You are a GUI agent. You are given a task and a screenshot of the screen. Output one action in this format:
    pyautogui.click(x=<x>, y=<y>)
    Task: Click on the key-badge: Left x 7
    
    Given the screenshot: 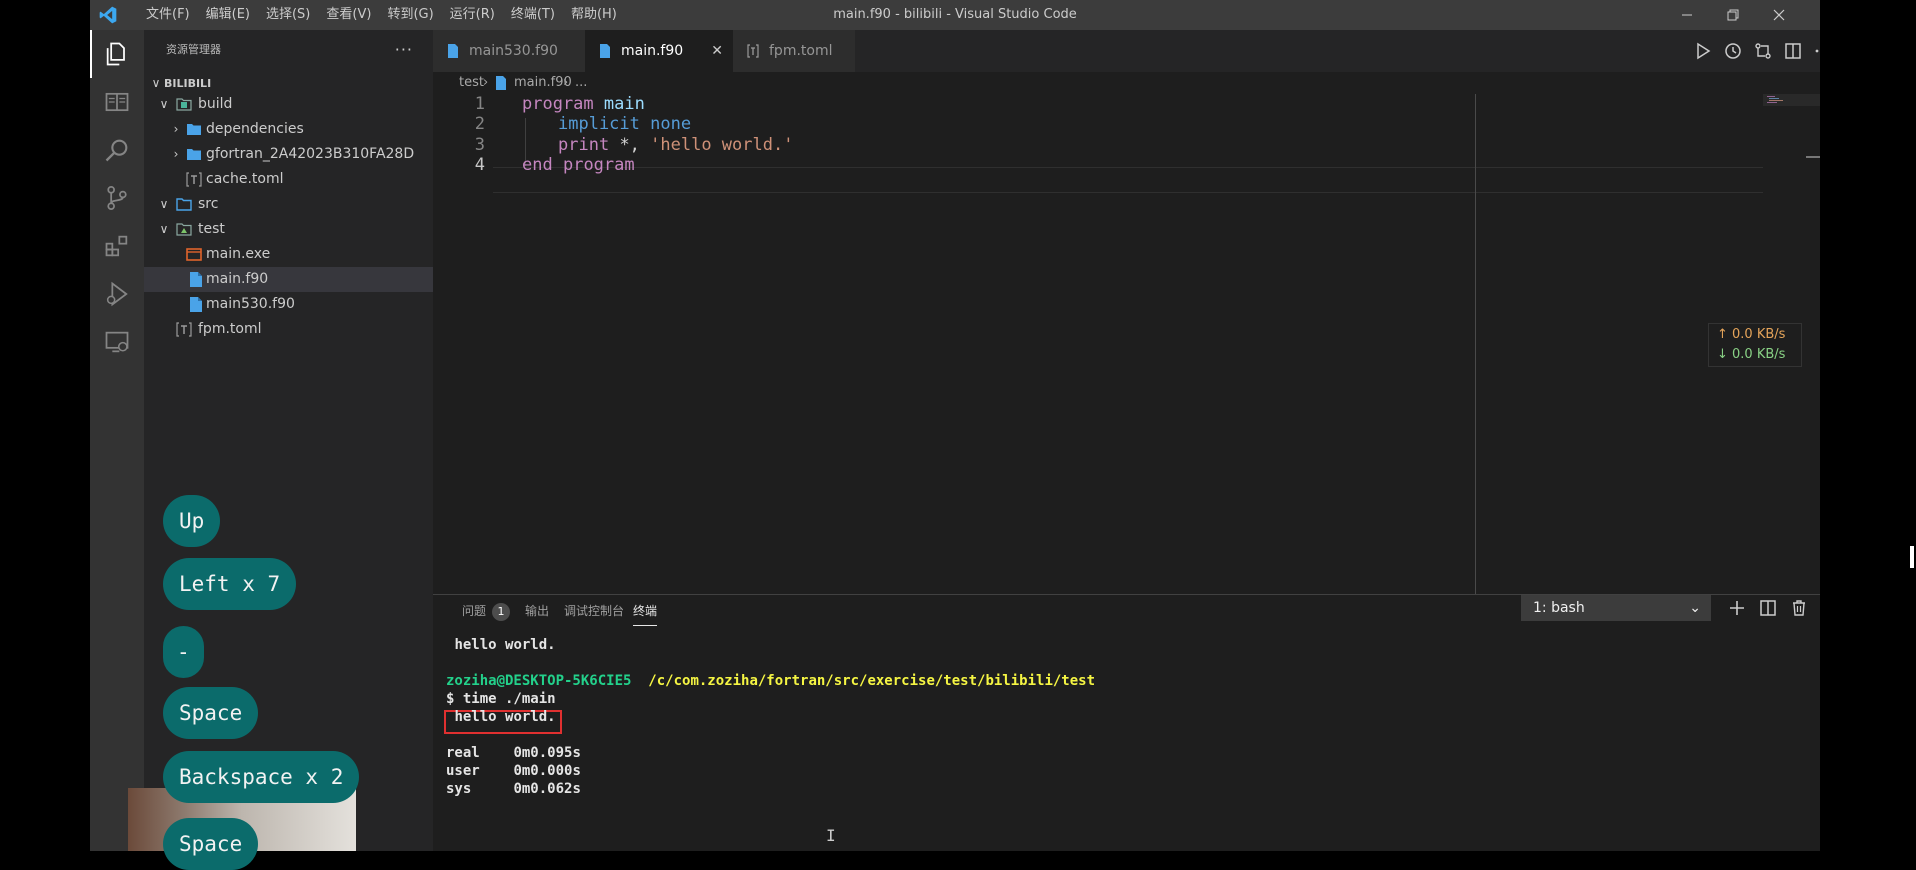 What is the action you would take?
    pyautogui.click(x=230, y=584)
    